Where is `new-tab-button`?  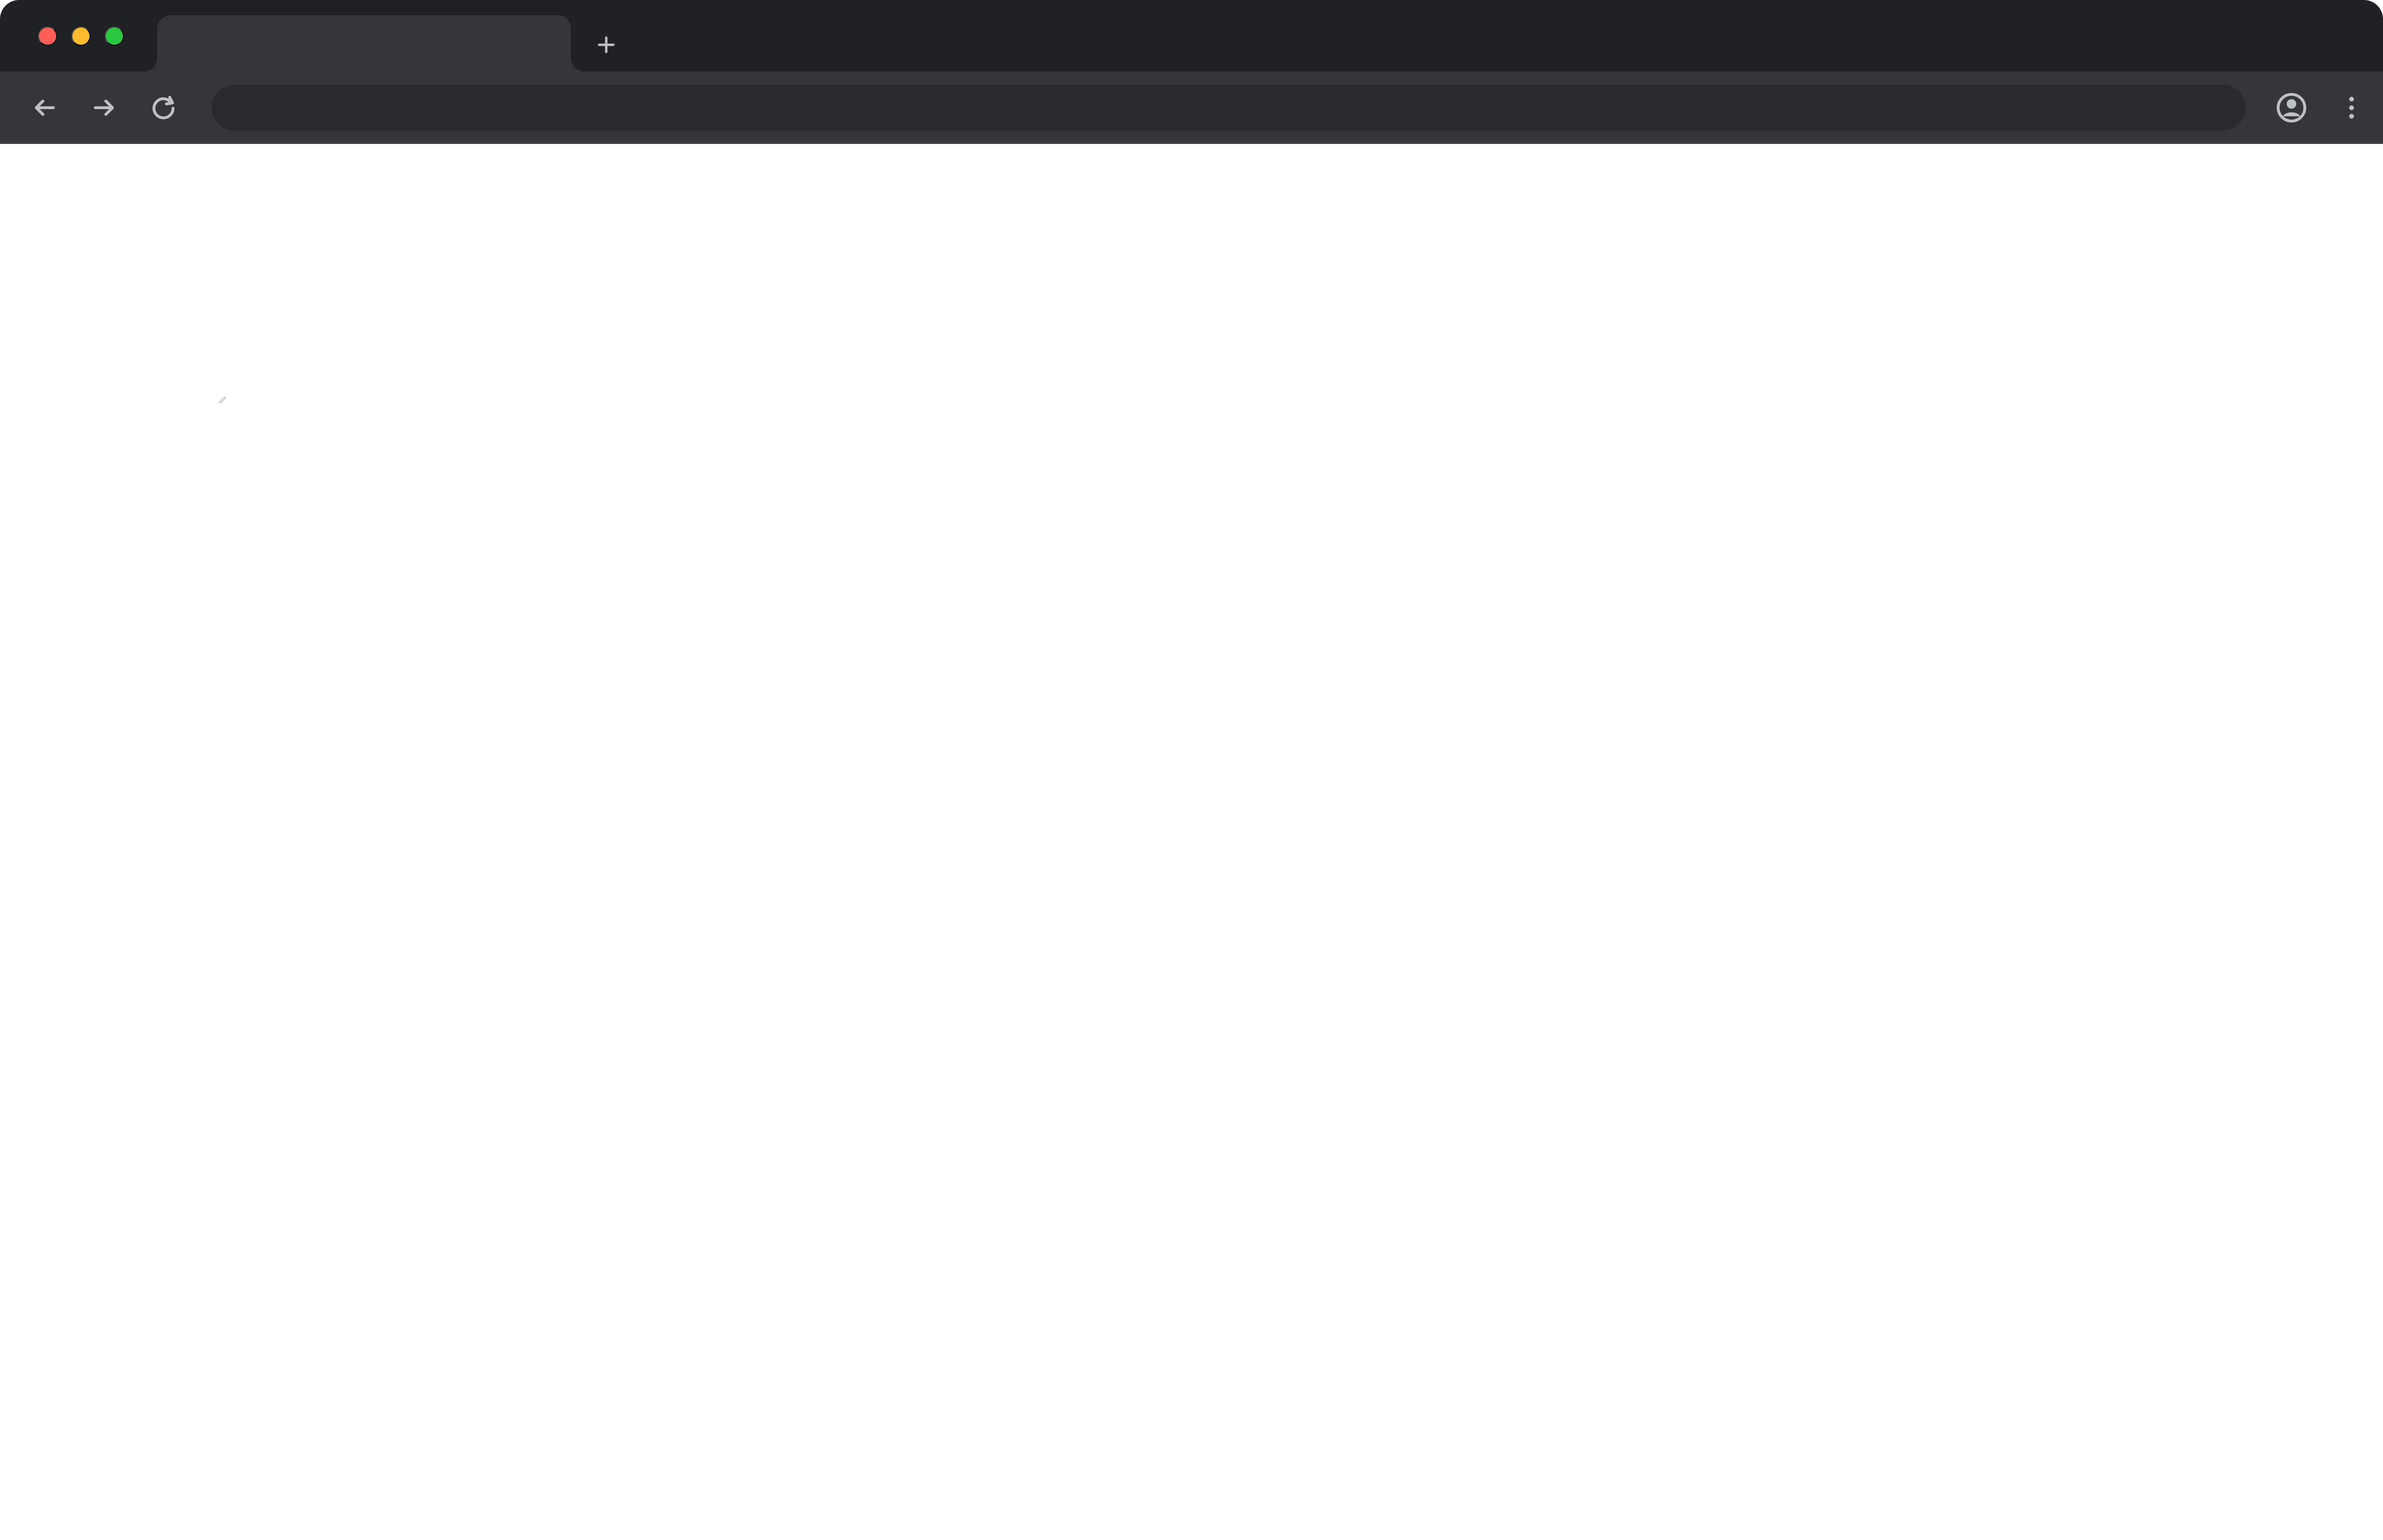
new-tab-button is located at coordinates (607, 44).